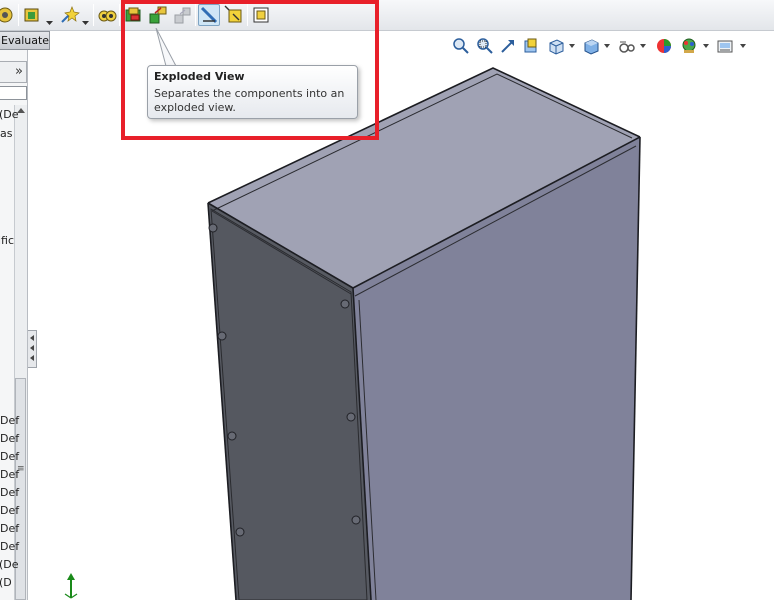 The width and height of the screenshot is (774, 600). What do you see at coordinates (7, 240) in the screenshot?
I see `tree-item: ific` at bounding box center [7, 240].